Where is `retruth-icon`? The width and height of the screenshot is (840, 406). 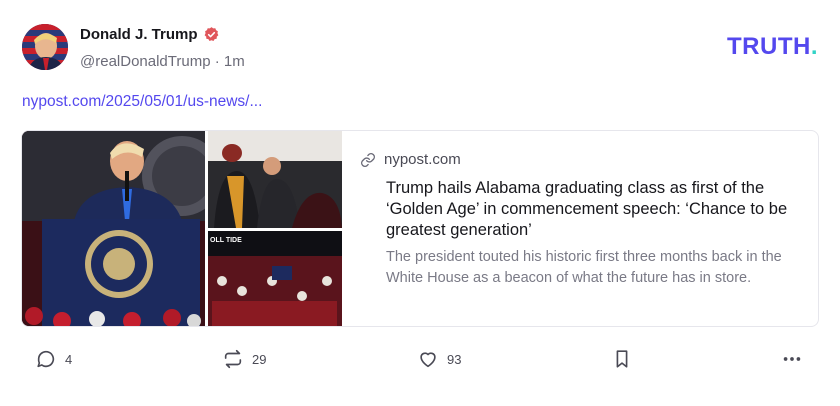
retruth-icon is located at coordinates (233, 359).